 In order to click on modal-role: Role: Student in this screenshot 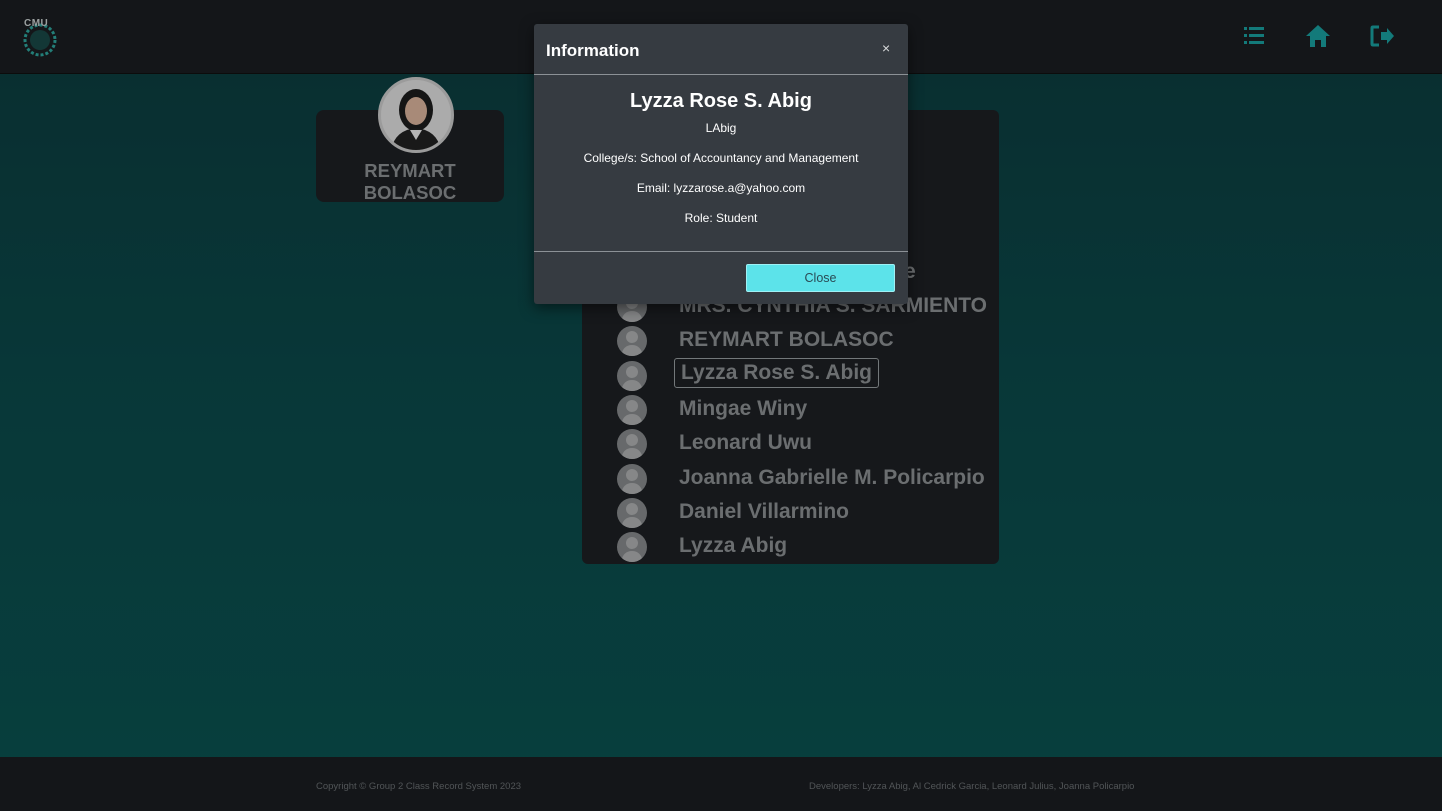, I will do `click(721, 218)`.